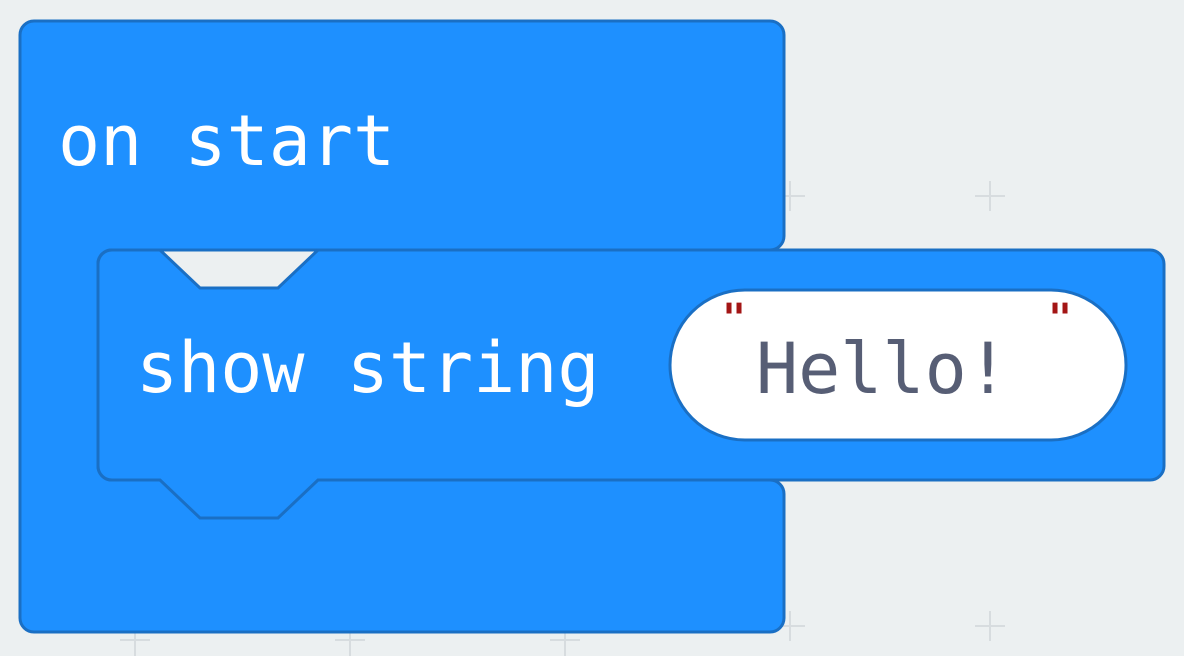 The height and width of the screenshot is (656, 1184). What do you see at coordinates (226, 141) in the screenshot?
I see `on-start-label: on start` at bounding box center [226, 141].